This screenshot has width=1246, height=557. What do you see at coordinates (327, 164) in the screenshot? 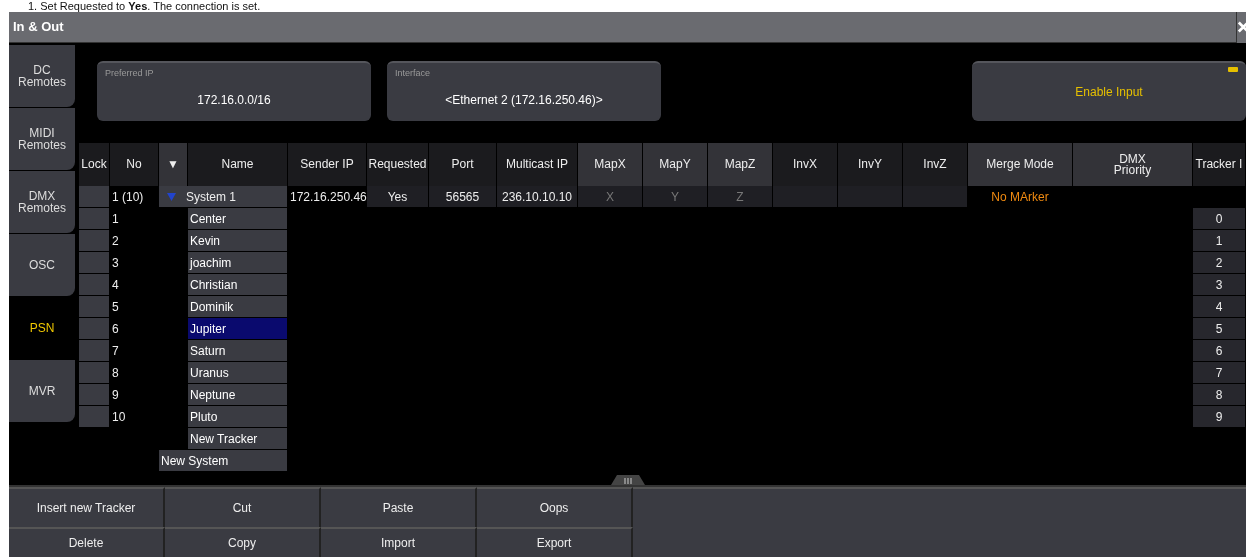
I see `column-header: Sender IP` at bounding box center [327, 164].